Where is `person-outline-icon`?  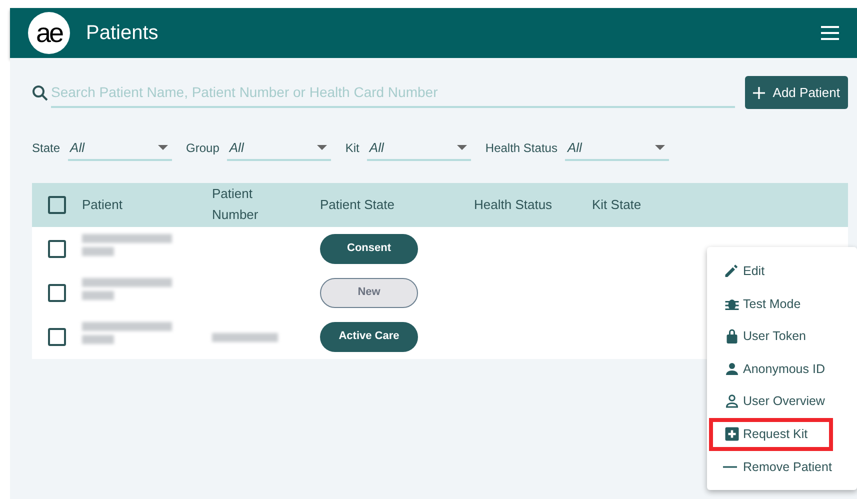
person-outline-icon is located at coordinates (732, 401).